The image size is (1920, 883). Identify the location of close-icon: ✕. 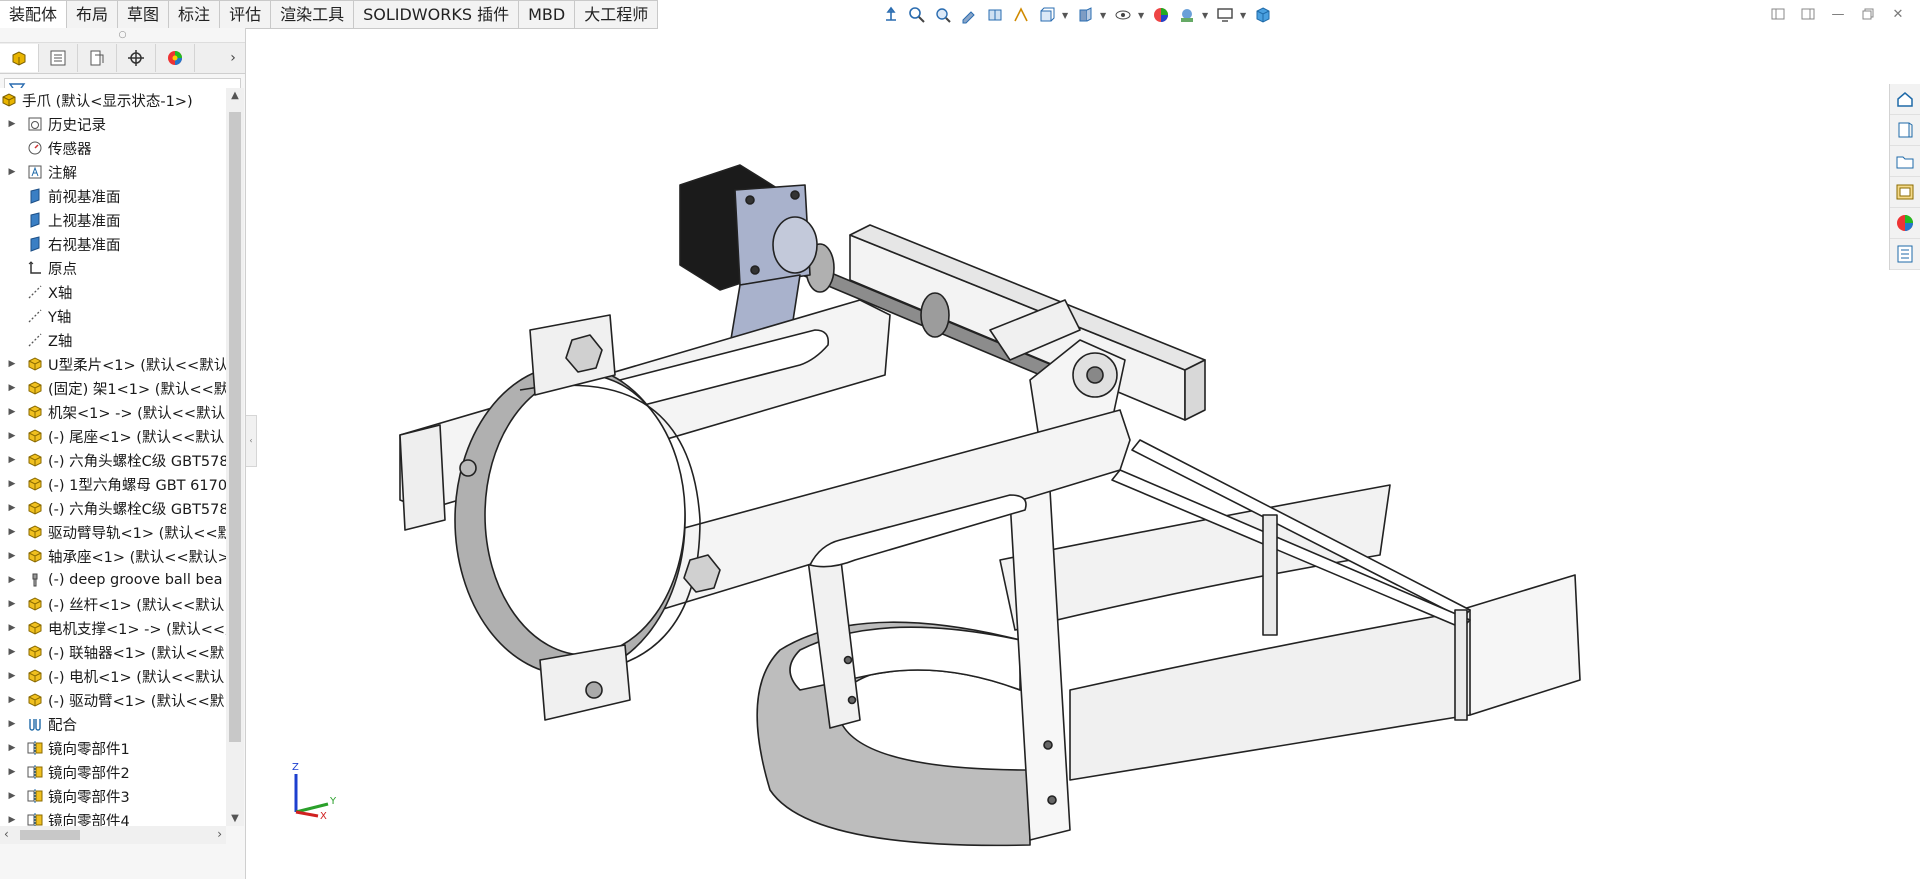
(1898, 14).